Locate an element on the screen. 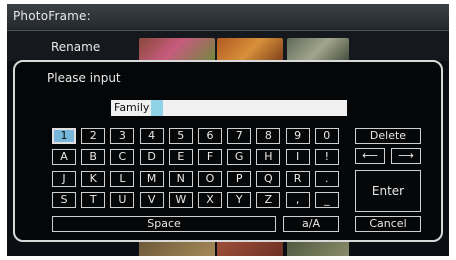  key-q: Q is located at coordinates (268, 178).